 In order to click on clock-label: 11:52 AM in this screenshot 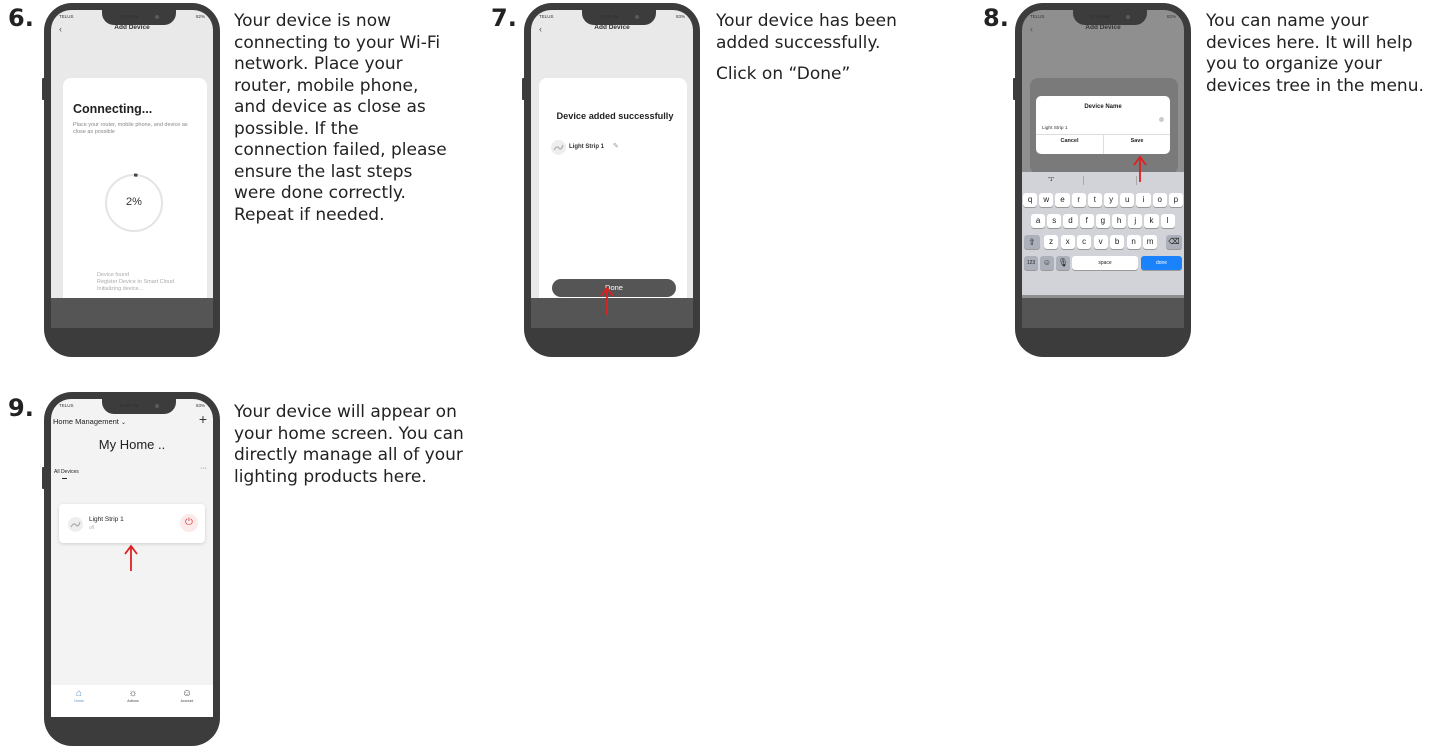, I will do `click(129, 405)`.